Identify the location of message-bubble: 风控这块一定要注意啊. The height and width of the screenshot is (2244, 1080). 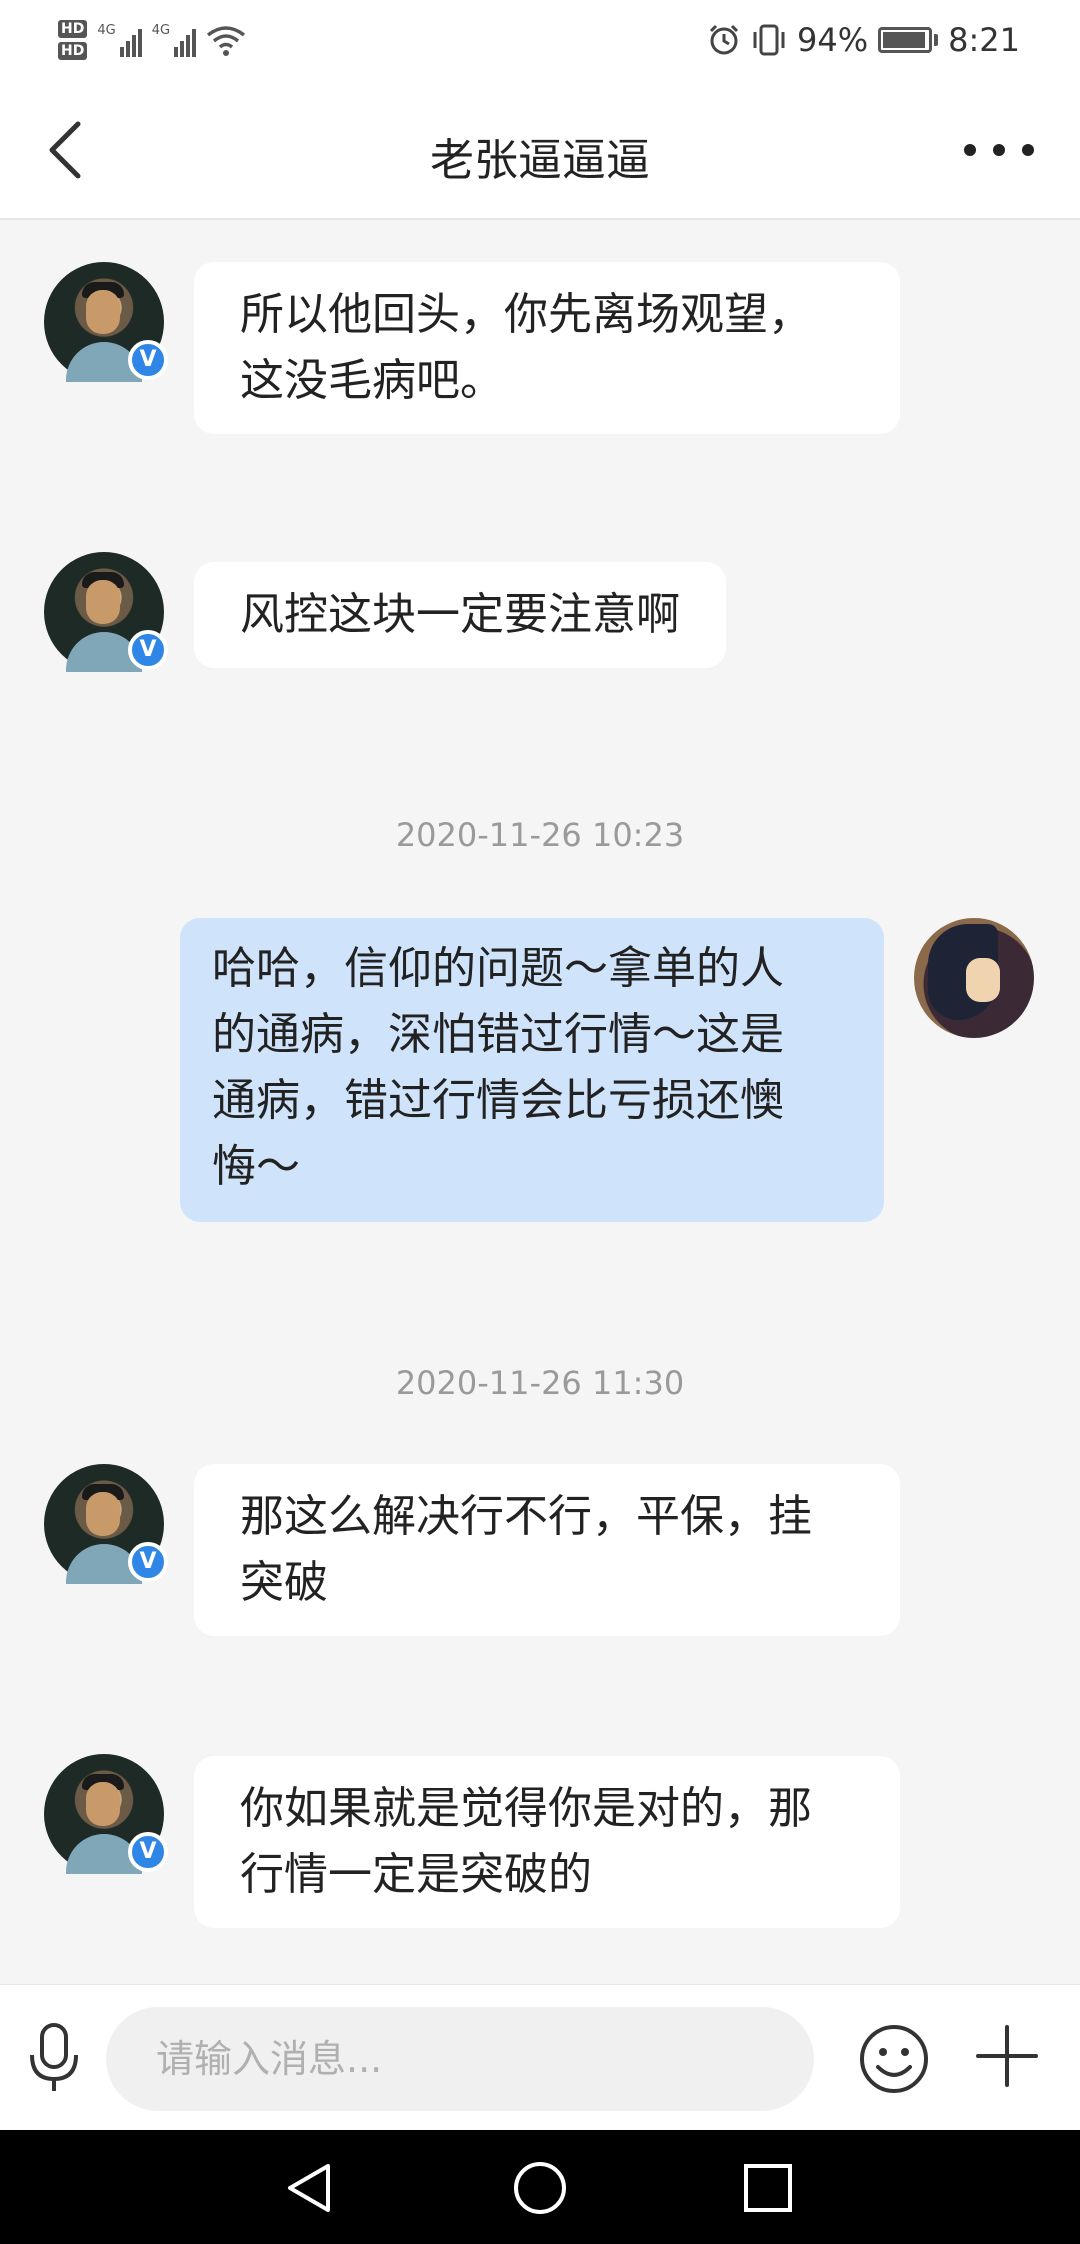
(460, 615).